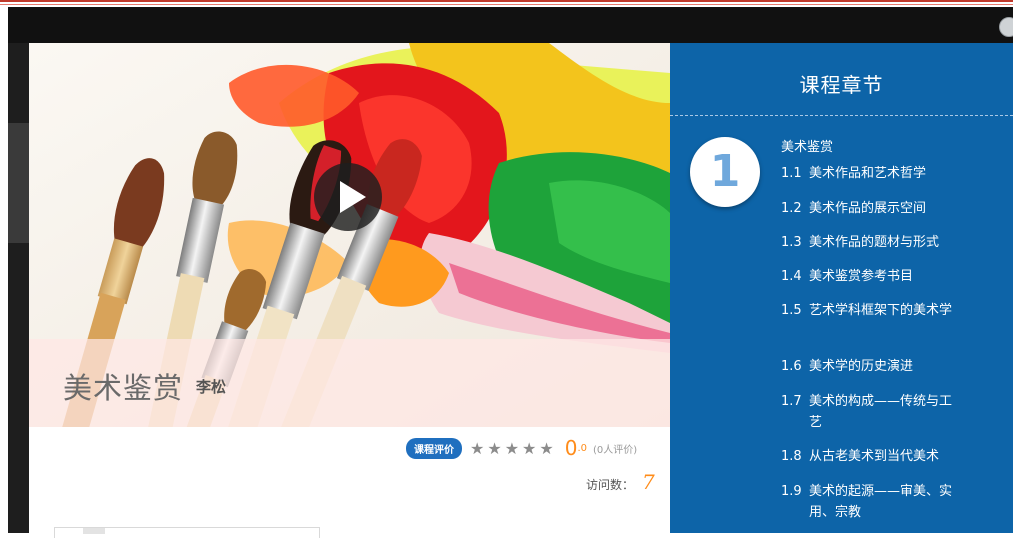 This screenshot has height=538, width=1013. Describe the element at coordinates (648, 482) in the screenshot. I see `visit-number: 7` at that location.